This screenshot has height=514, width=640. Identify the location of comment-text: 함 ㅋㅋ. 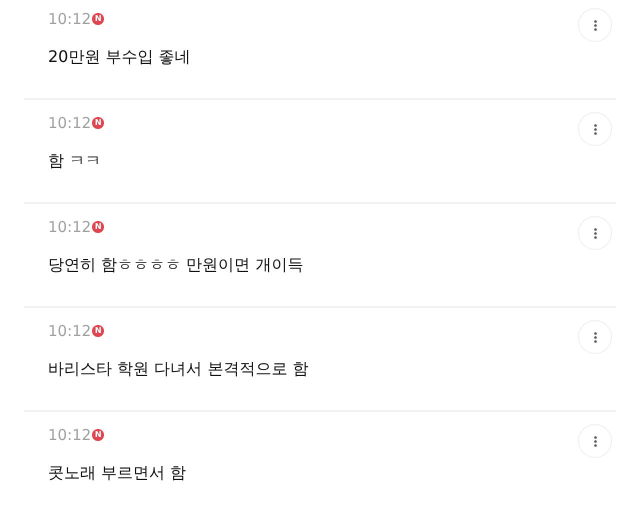
(75, 161).